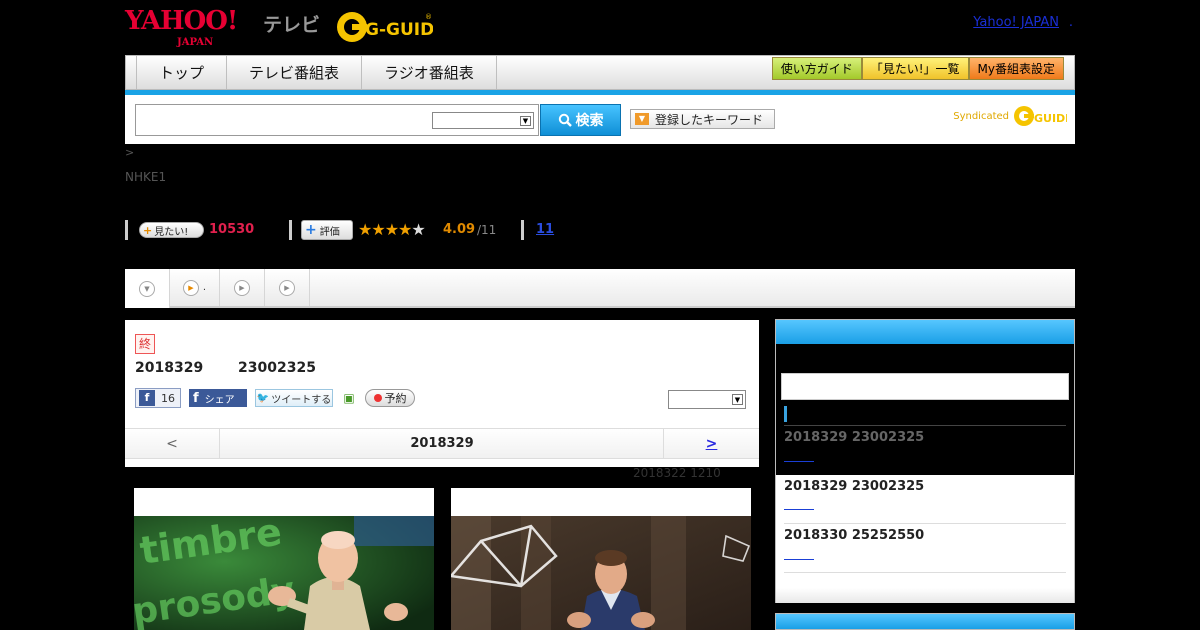 The height and width of the screenshot is (630, 1200). I want to click on tweet-button: 🐦 ツイートする, so click(294, 398).